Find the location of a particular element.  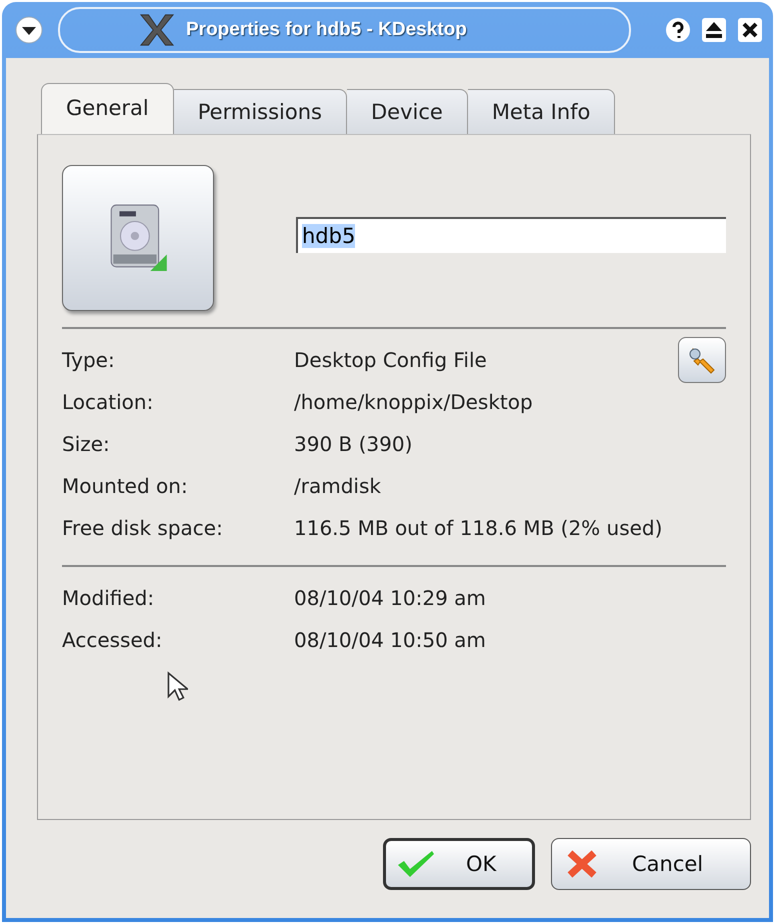

field-value: Desktop Config File is located at coordinates (391, 360).